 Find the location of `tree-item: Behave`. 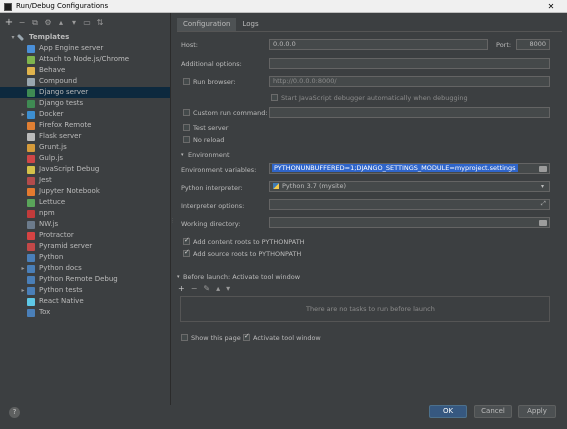

tree-item: Behave is located at coordinates (85, 70).